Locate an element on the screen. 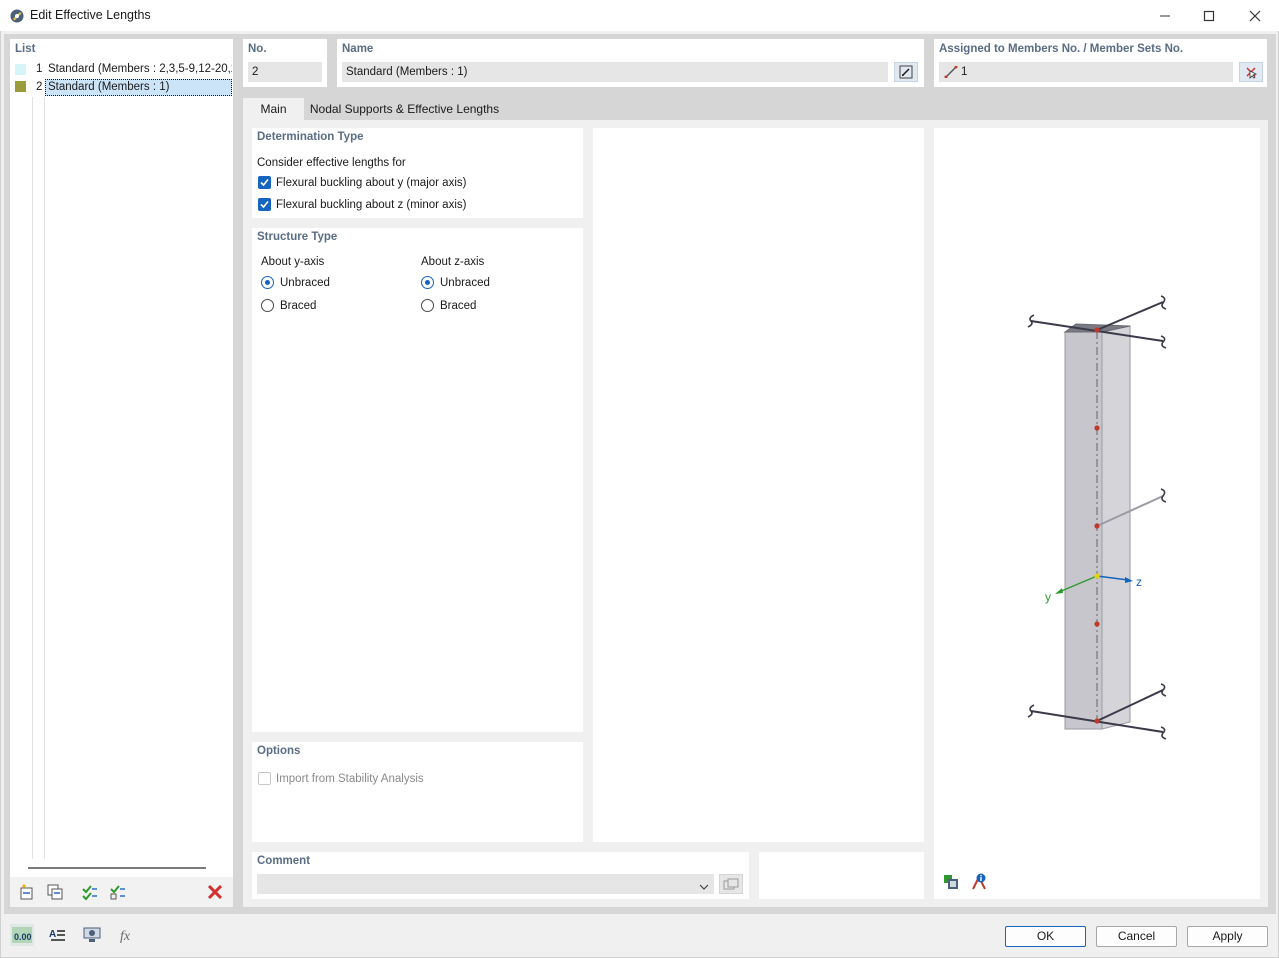 This screenshot has height=958, width=1279. y-unbraced-radio is located at coordinates (267, 282).